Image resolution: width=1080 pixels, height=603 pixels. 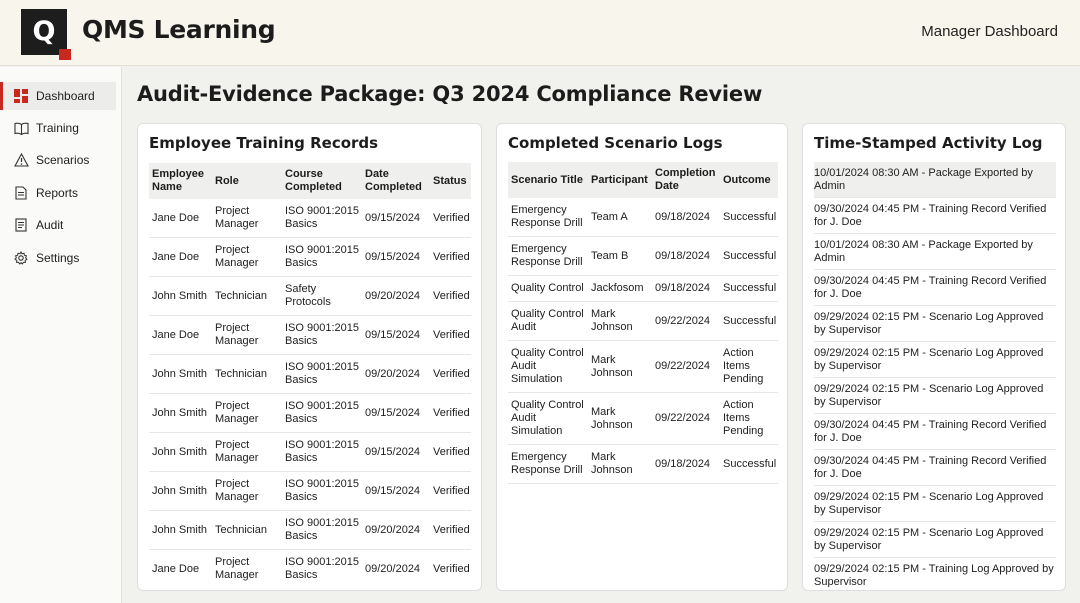 I want to click on table-cell: Jackfosom, so click(x=620, y=288).